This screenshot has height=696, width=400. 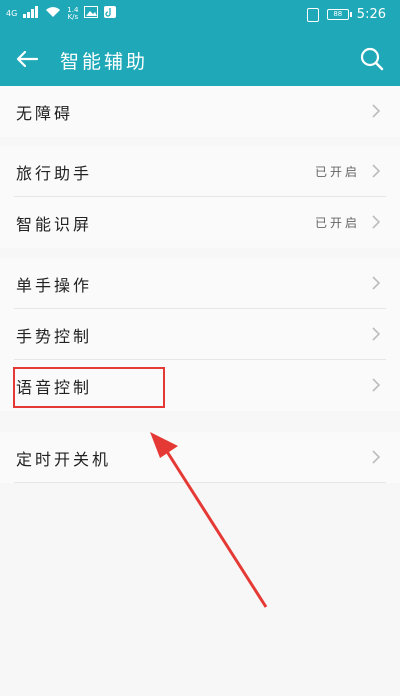 What do you see at coordinates (200, 171) in the screenshot?
I see `settings-item-travel-assistant: 旅行助手 已开启` at bounding box center [200, 171].